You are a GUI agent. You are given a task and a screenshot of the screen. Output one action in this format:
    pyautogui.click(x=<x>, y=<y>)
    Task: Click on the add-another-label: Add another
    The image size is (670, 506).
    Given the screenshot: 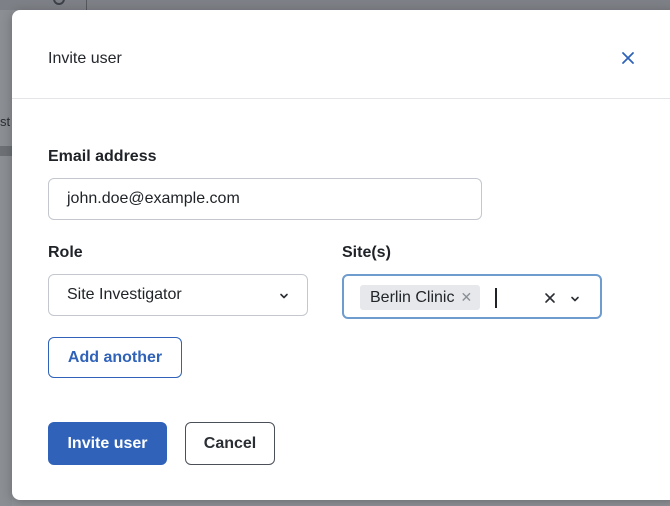 What is the action you would take?
    pyautogui.click(x=115, y=357)
    